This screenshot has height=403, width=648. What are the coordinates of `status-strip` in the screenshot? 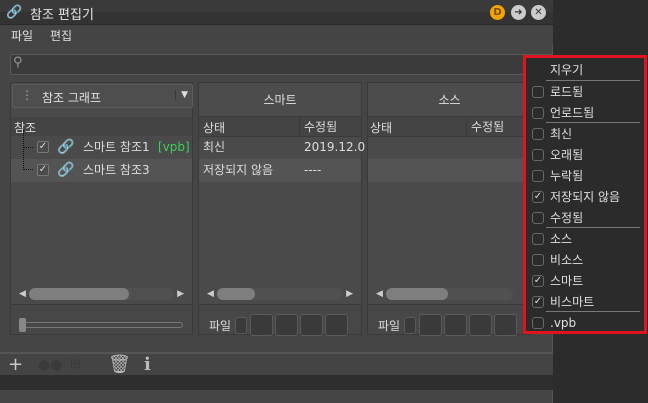 It's located at (276, 382).